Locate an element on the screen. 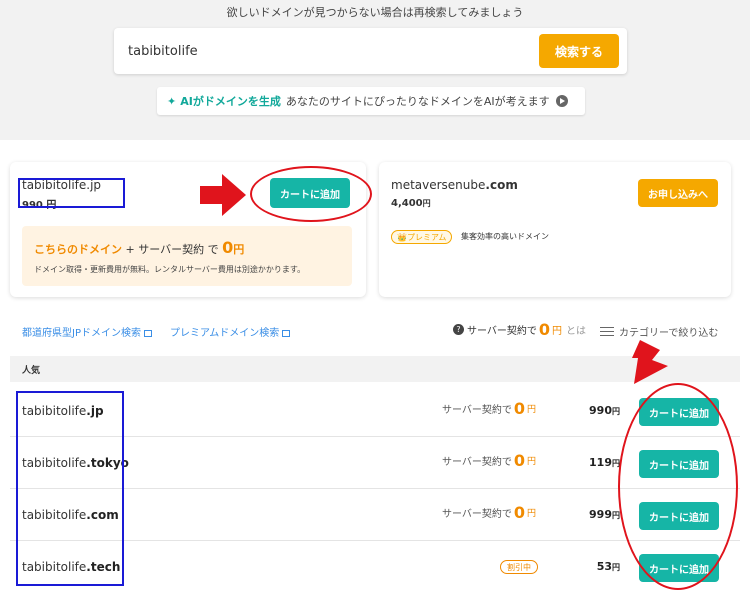 The width and height of the screenshot is (750, 595). search-box: 検索する is located at coordinates (370, 51).